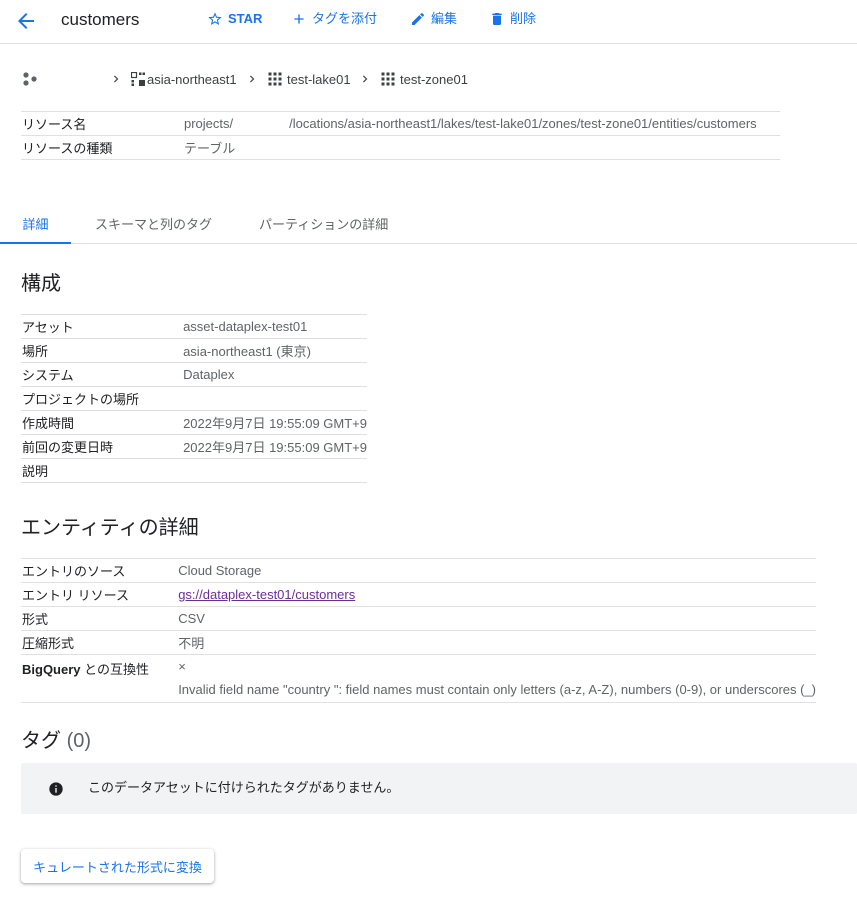 The image size is (857, 910). I want to click on lake-grid-icon, so click(275, 79).